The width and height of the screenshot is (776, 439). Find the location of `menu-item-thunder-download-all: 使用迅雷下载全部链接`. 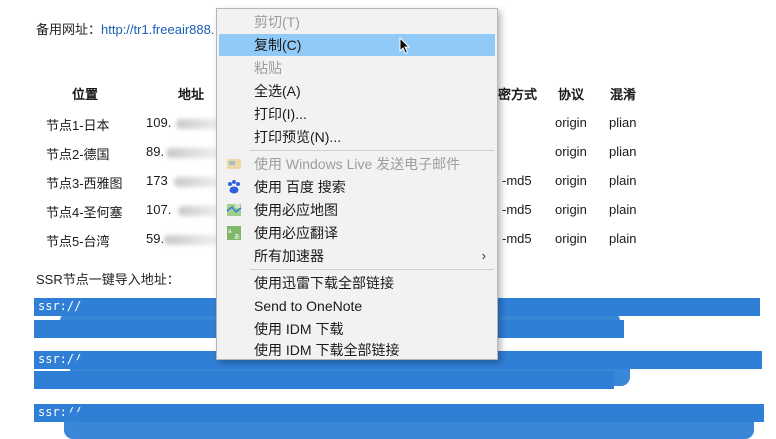

menu-item-thunder-download-all: 使用迅雷下载全部链接 is located at coordinates (357, 283).